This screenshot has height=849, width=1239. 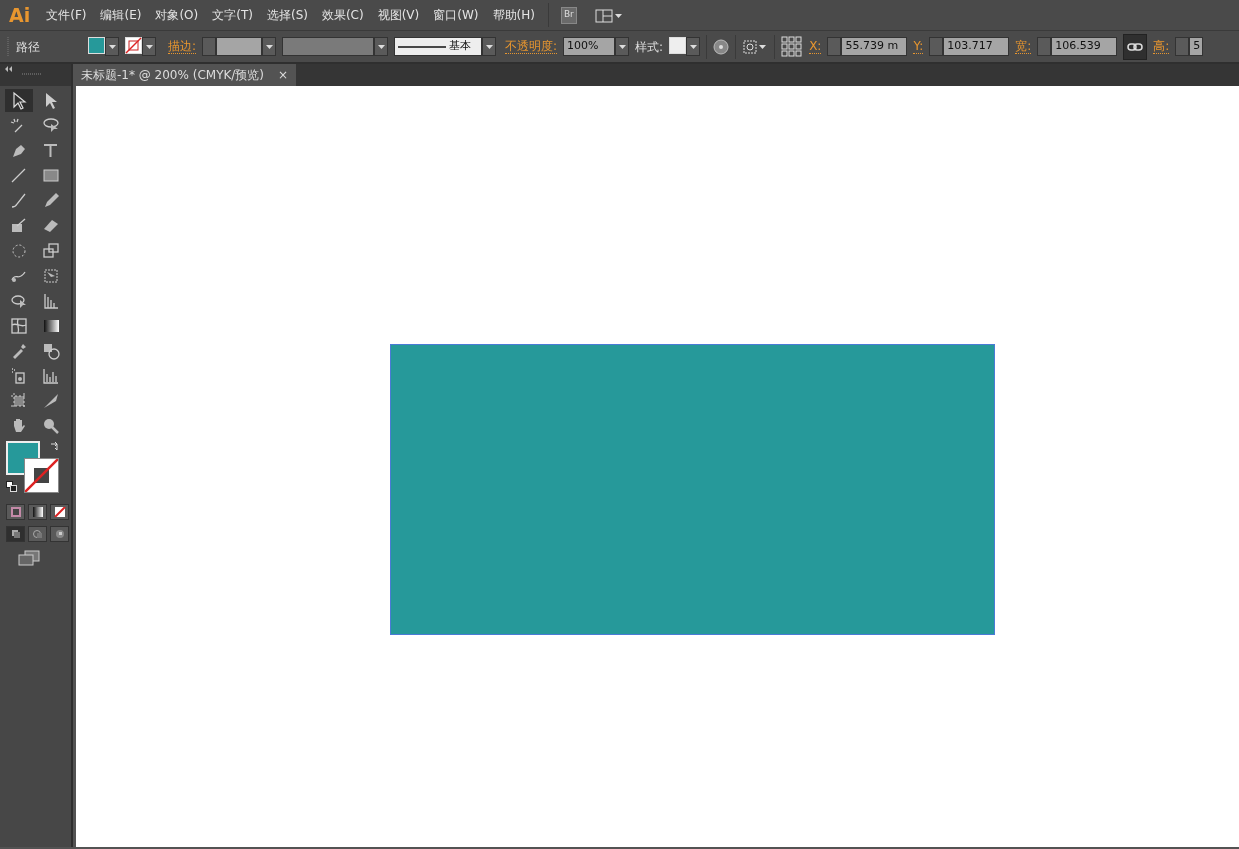 I want to click on menu-item: 对象(O), so click(x=177, y=15).